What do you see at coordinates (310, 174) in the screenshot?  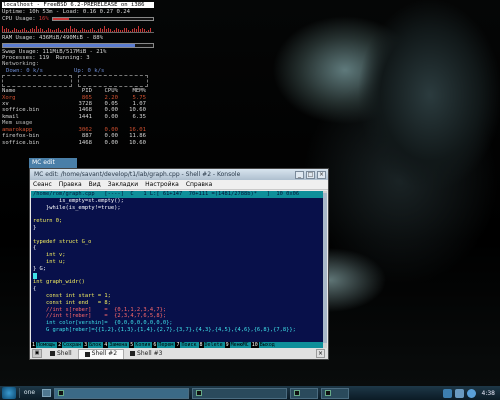 I see `maximize-button: □` at bounding box center [310, 174].